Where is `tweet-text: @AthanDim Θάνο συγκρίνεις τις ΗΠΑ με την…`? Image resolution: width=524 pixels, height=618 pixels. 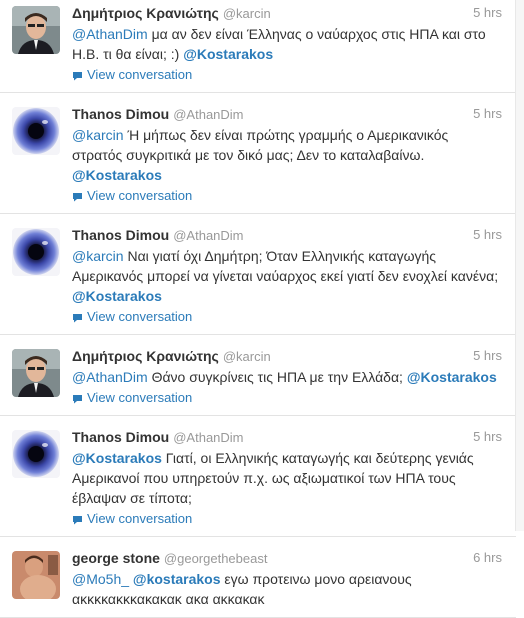 tweet-text: @AthanDim Θάνο συγκρίνεις τις ΗΠΑ με την… is located at coordinates (287, 377).